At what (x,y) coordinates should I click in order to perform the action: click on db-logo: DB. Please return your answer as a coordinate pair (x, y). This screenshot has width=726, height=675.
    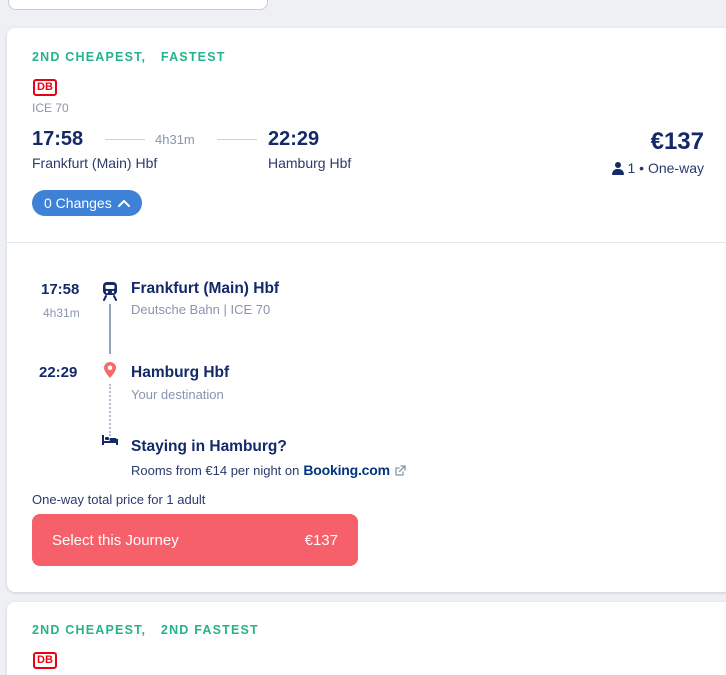
    Looking at the image, I should click on (45, 87).